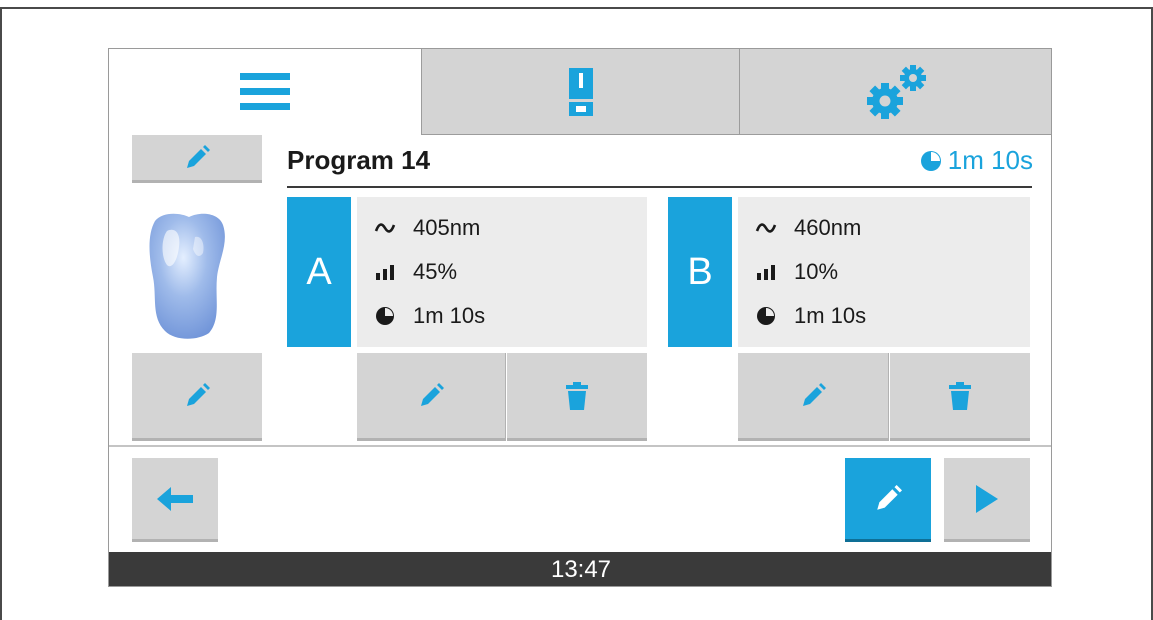 Image resolution: width=1153 pixels, height=620 pixels. I want to click on play-icon, so click(987, 498).